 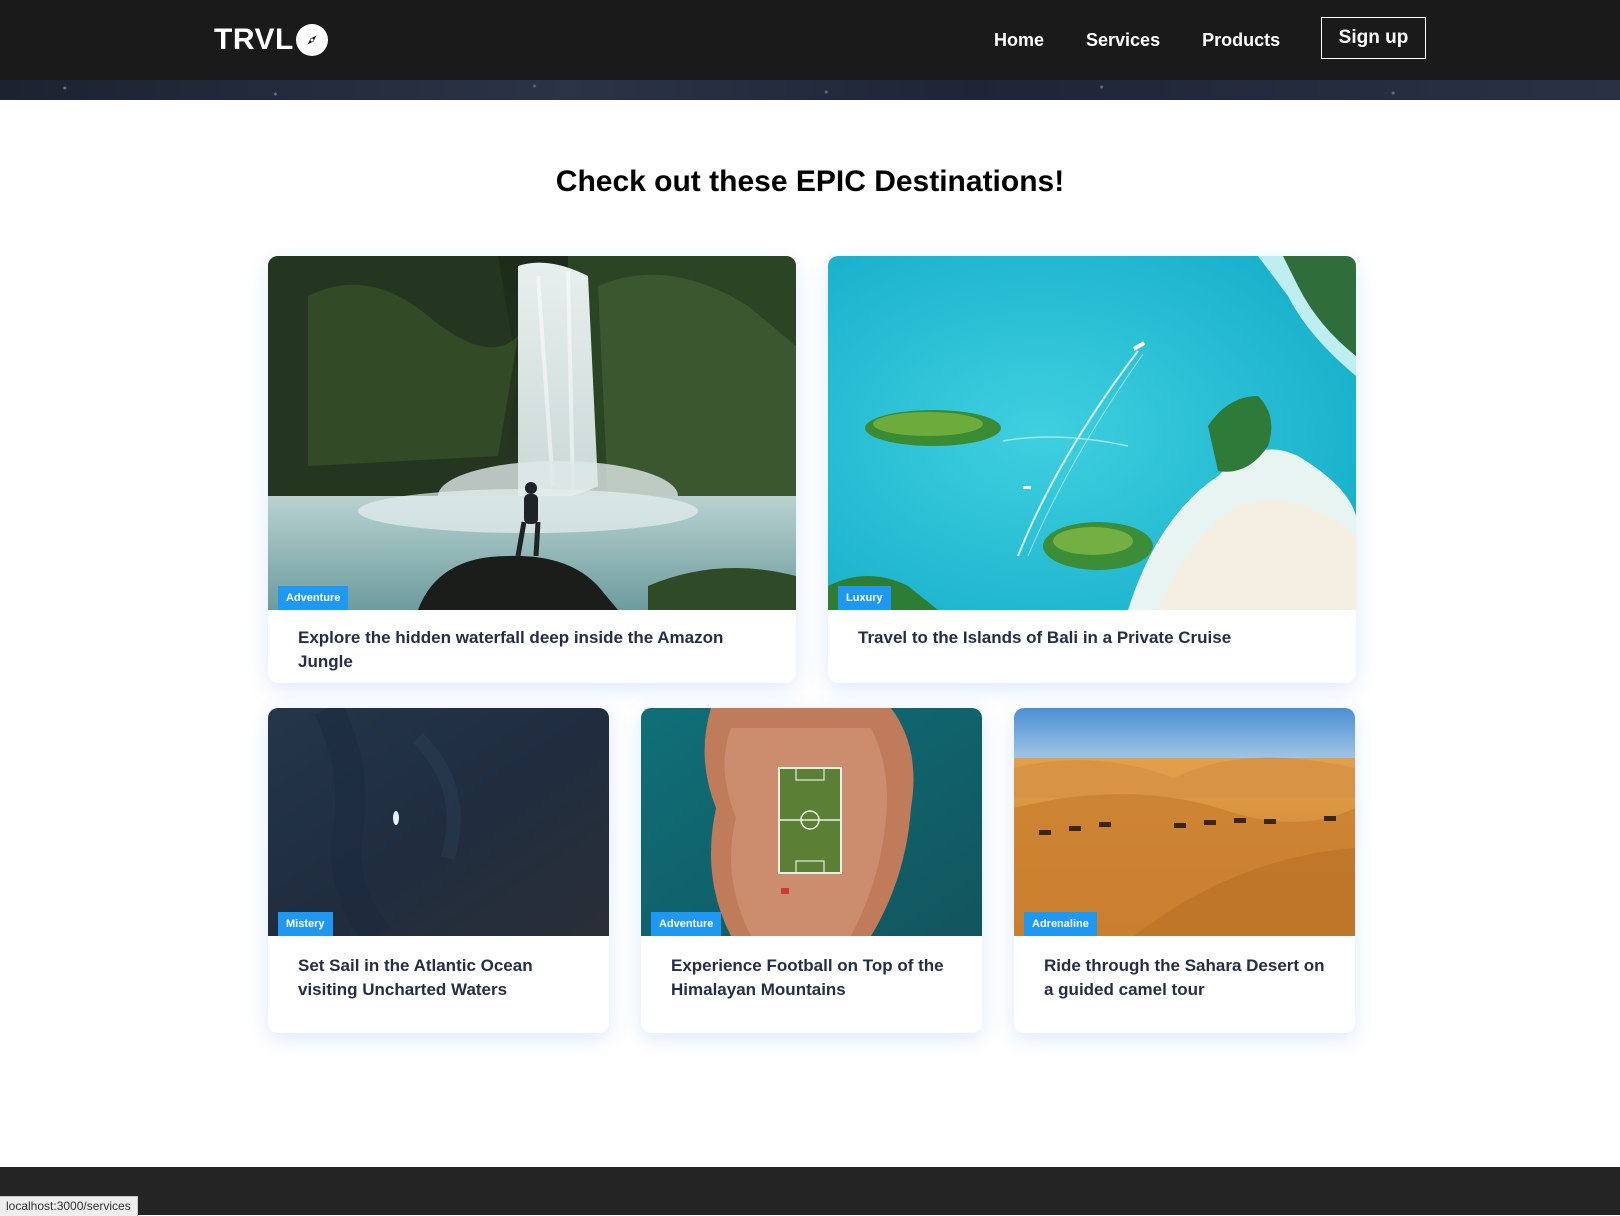 What do you see at coordinates (254, 39) in the screenshot?
I see `logo-text: TRVL` at bounding box center [254, 39].